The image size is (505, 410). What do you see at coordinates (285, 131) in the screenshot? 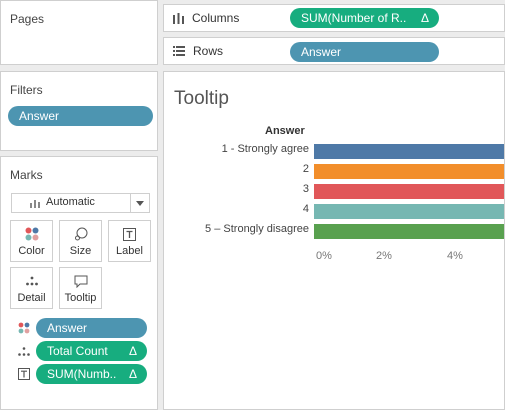
I see `row-header: Answer` at bounding box center [285, 131].